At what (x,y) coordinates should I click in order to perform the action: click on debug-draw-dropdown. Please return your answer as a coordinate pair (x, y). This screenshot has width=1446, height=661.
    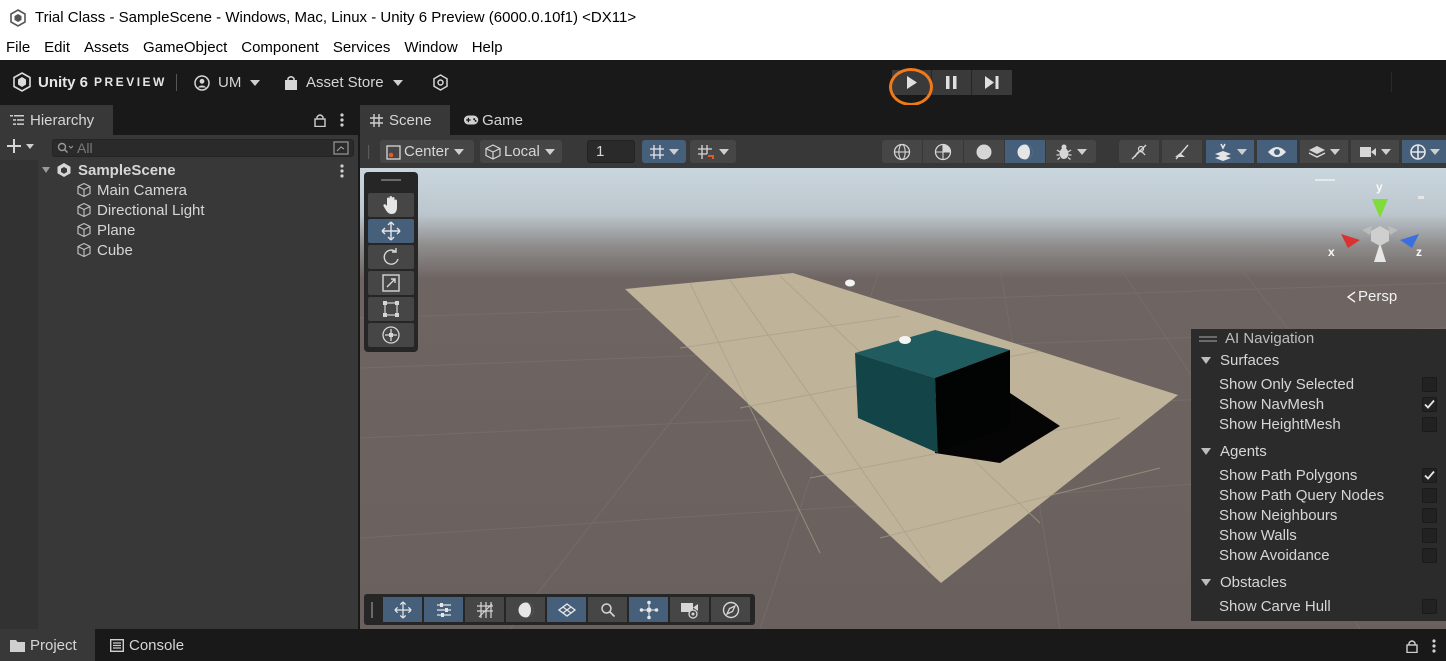
    Looking at the image, I should click on (1071, 151).